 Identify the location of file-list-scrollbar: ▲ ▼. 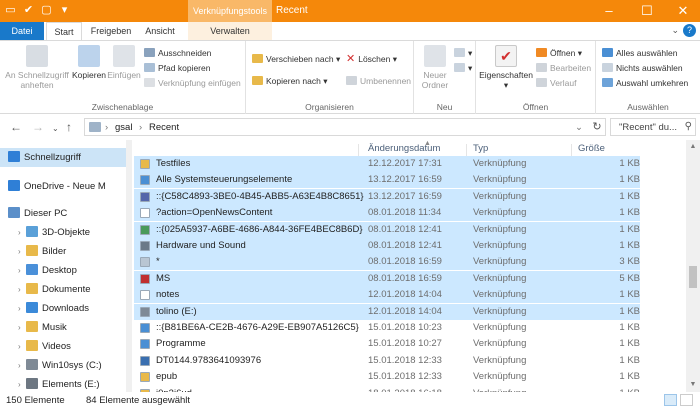
(693, 266).